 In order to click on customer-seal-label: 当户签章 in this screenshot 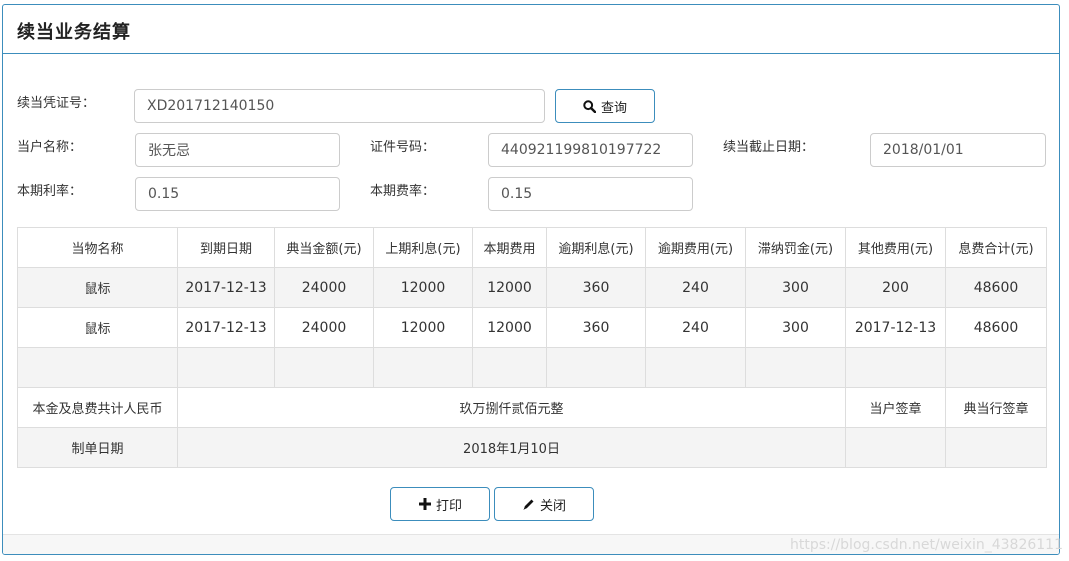, I will do `click(895, 407)`.